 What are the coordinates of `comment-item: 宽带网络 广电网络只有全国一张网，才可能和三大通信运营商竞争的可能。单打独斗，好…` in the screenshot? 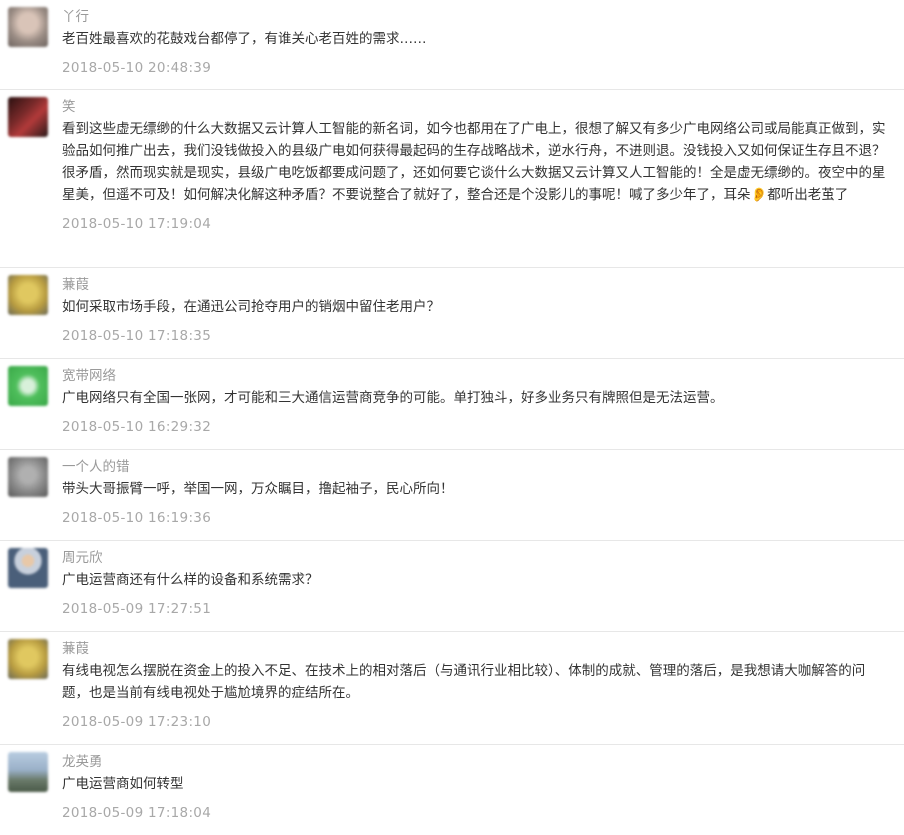 It's located at (452, 404).